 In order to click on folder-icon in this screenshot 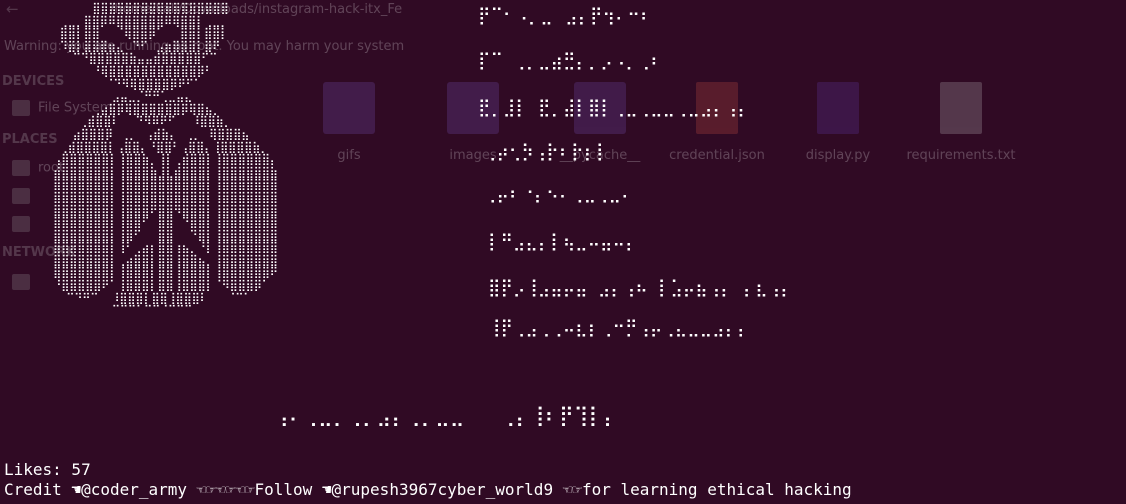, I will do `click(349, 108)`.